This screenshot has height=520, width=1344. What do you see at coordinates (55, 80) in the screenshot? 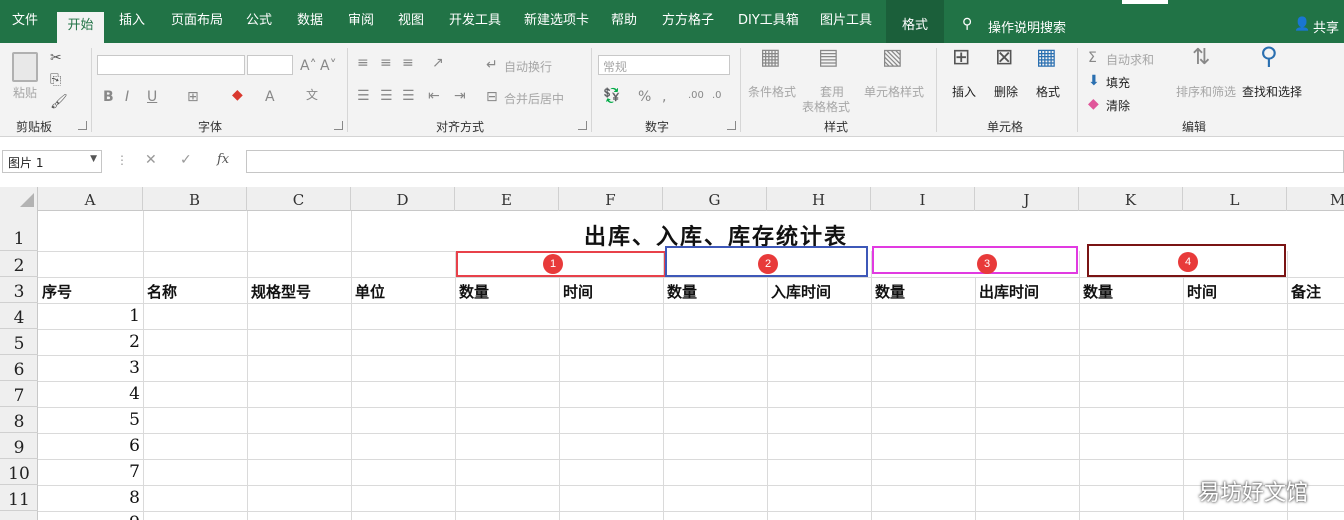
I see `copy-icon: ⎘` at bounding box center [55, 80].